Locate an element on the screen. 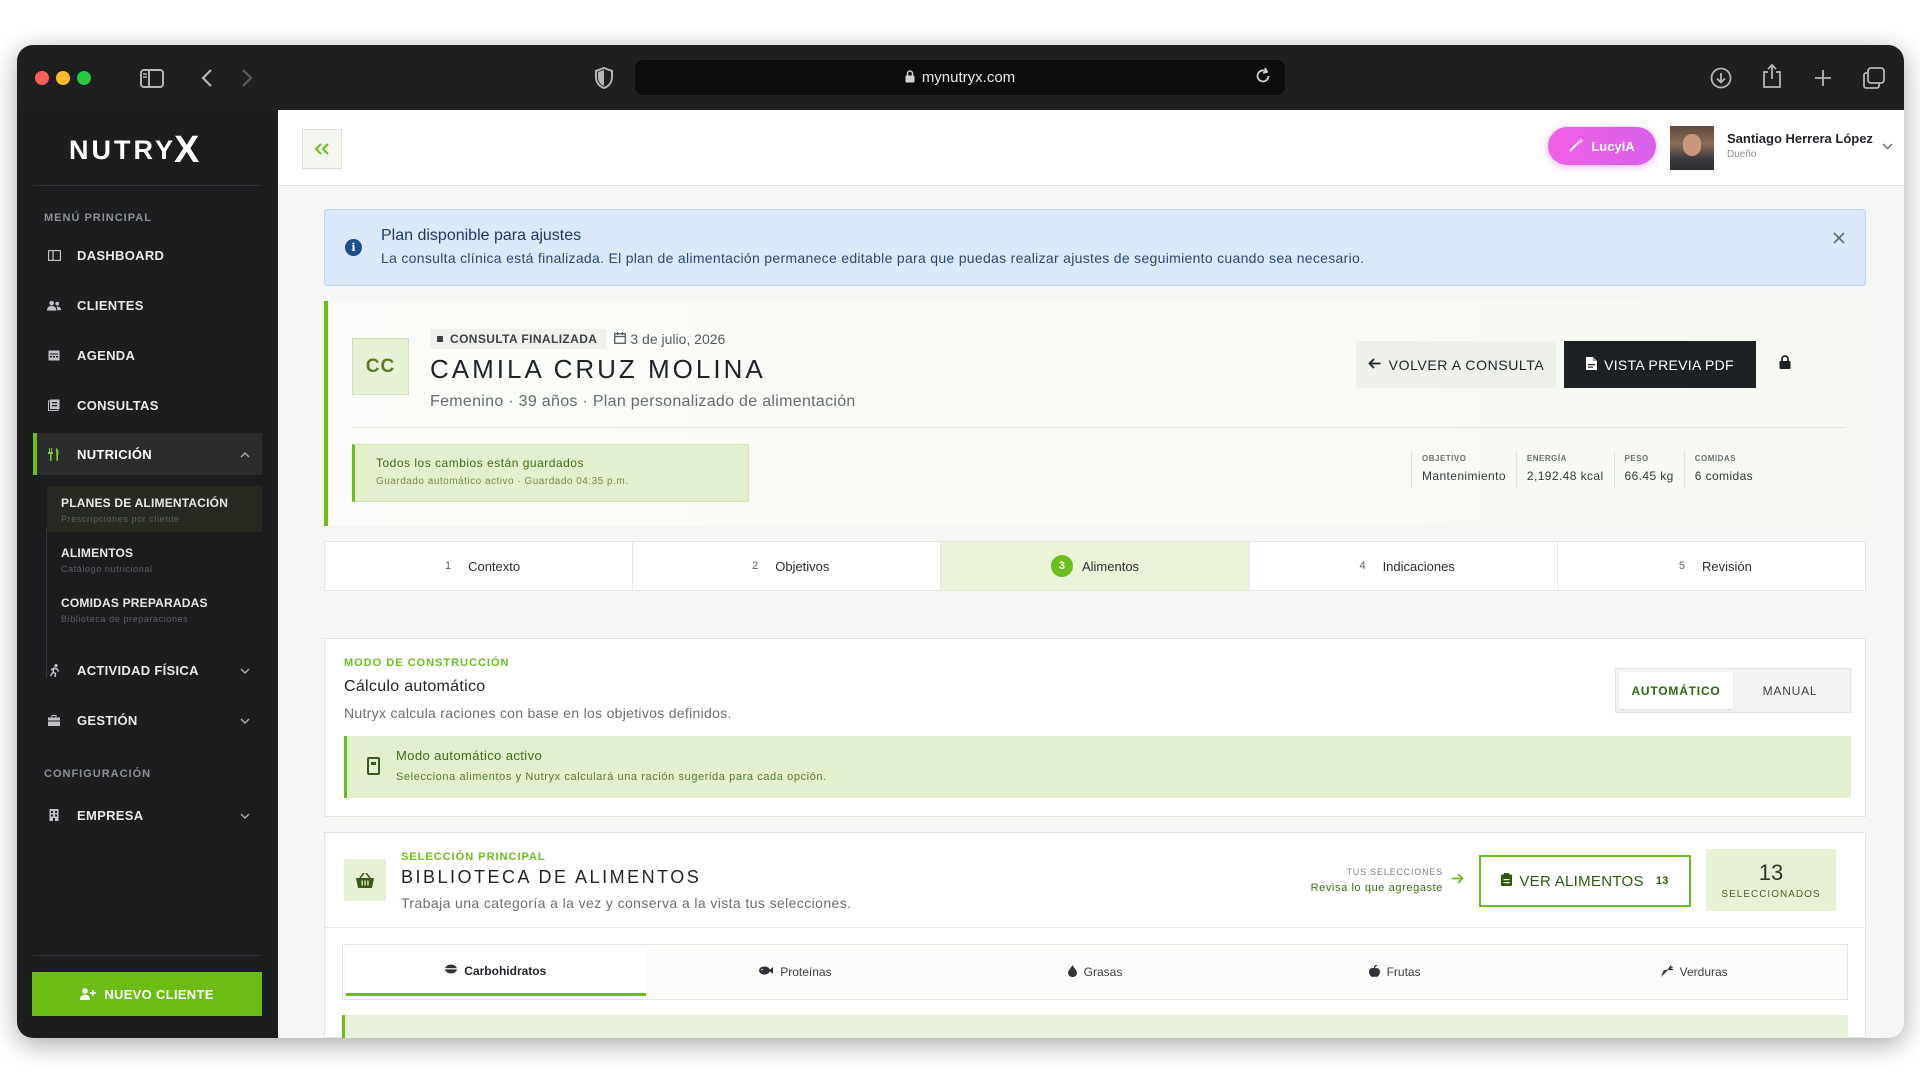 The image size is (1920, 1080). build-kicker: MODO DE CONSTRUCCIÓN is located at coordinates (427, 663).